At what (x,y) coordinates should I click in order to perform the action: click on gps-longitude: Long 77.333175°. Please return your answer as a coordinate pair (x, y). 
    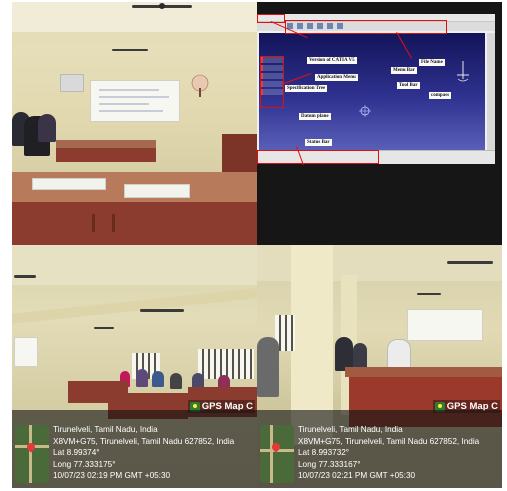
    Looking at the image, I should click on (84, 464).